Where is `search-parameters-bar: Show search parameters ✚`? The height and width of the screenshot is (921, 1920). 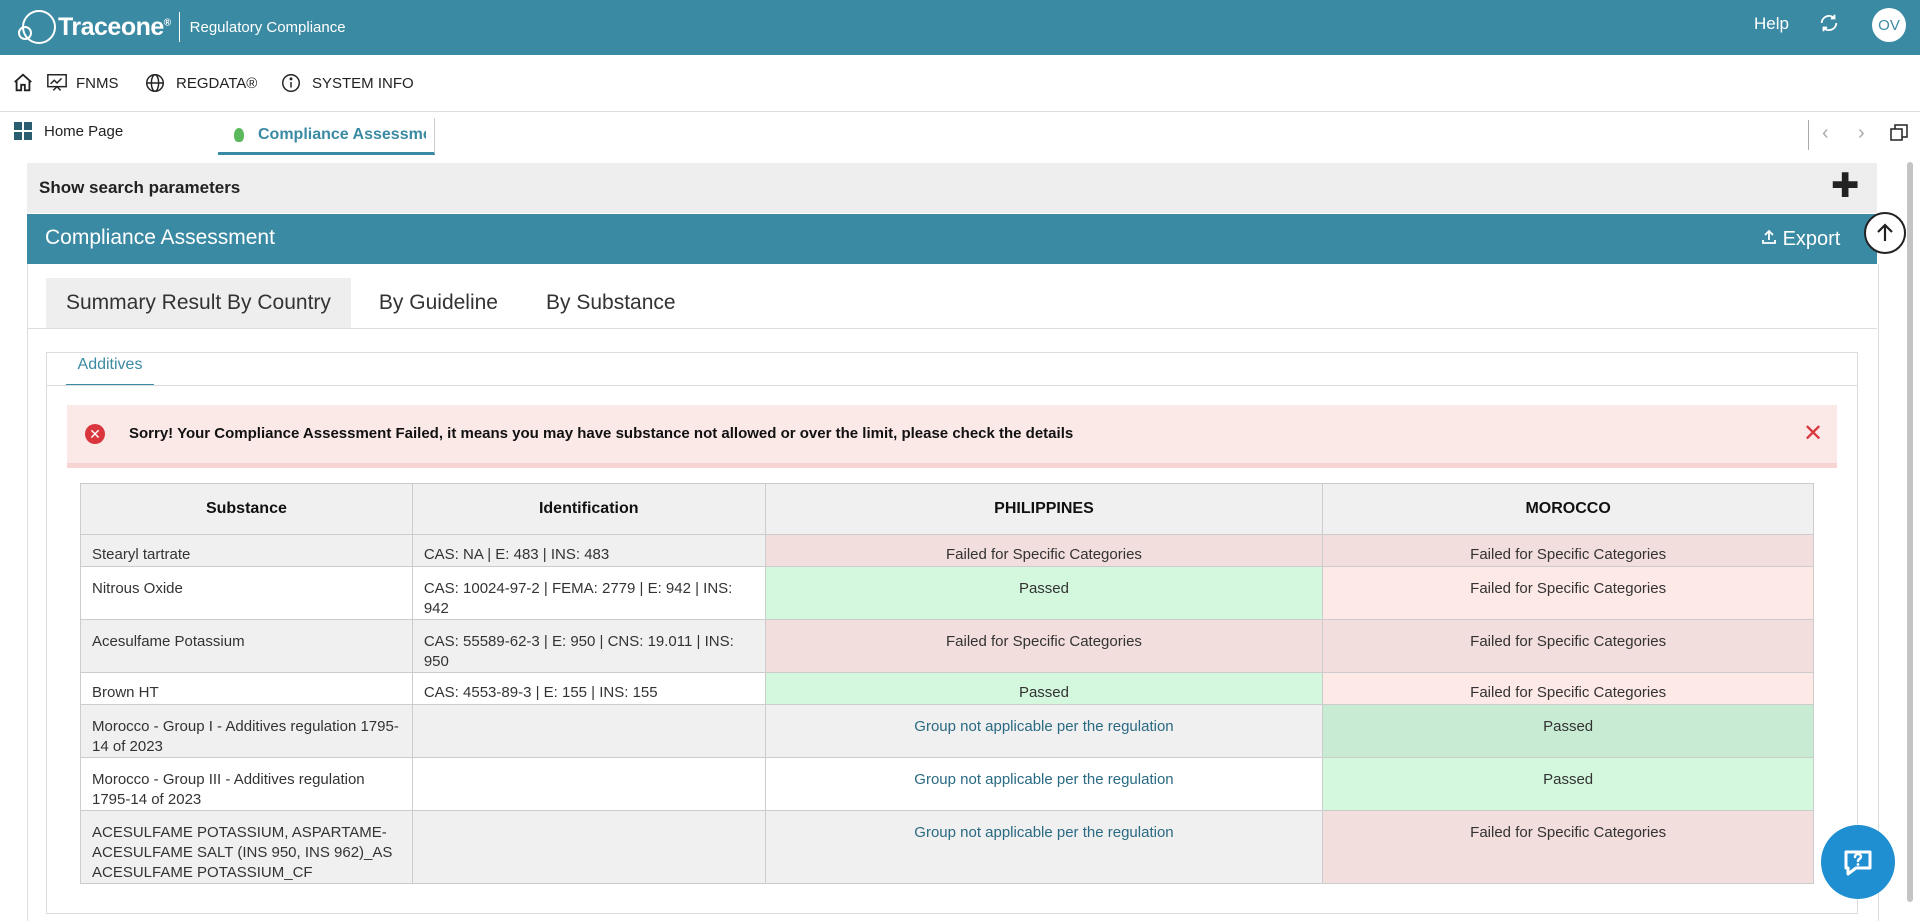 search-parameters-bar: Show search parameters ✚ is located at coordinates (952, 188).